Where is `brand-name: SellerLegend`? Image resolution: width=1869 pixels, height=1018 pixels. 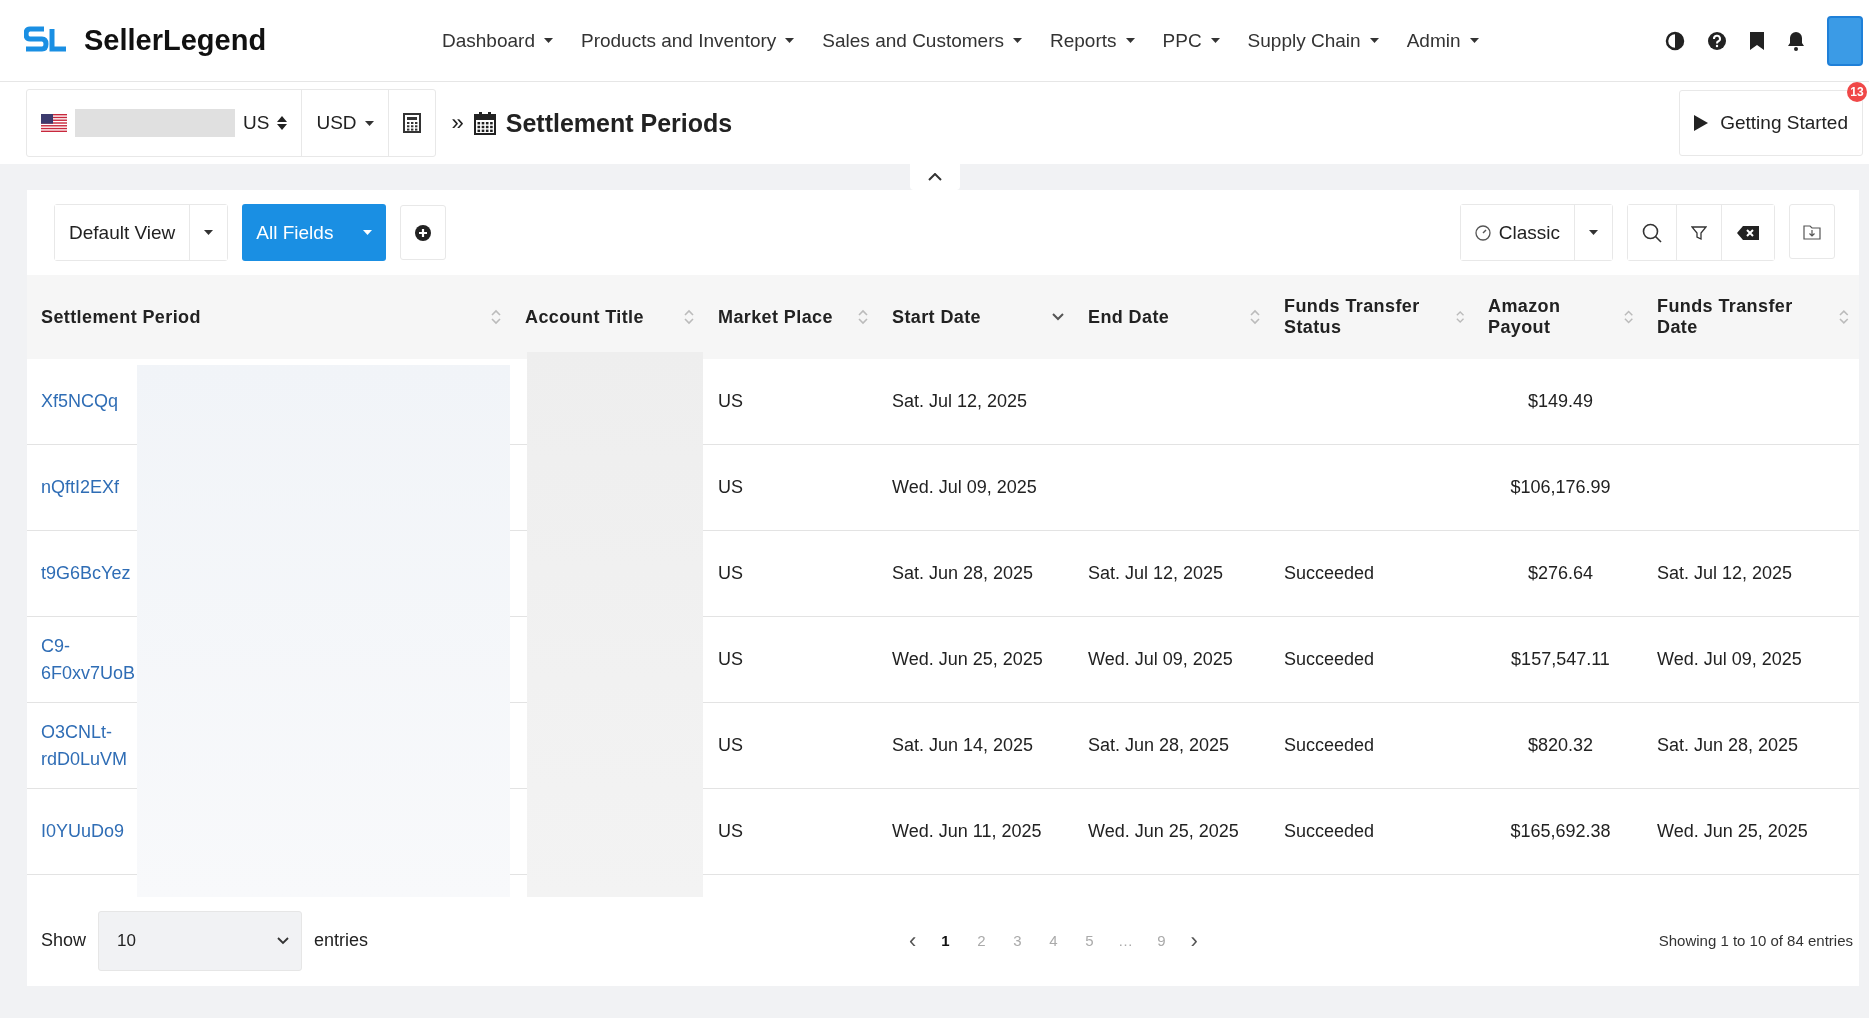 brand-name: SellerLegend is located at coordinates (175, 40).